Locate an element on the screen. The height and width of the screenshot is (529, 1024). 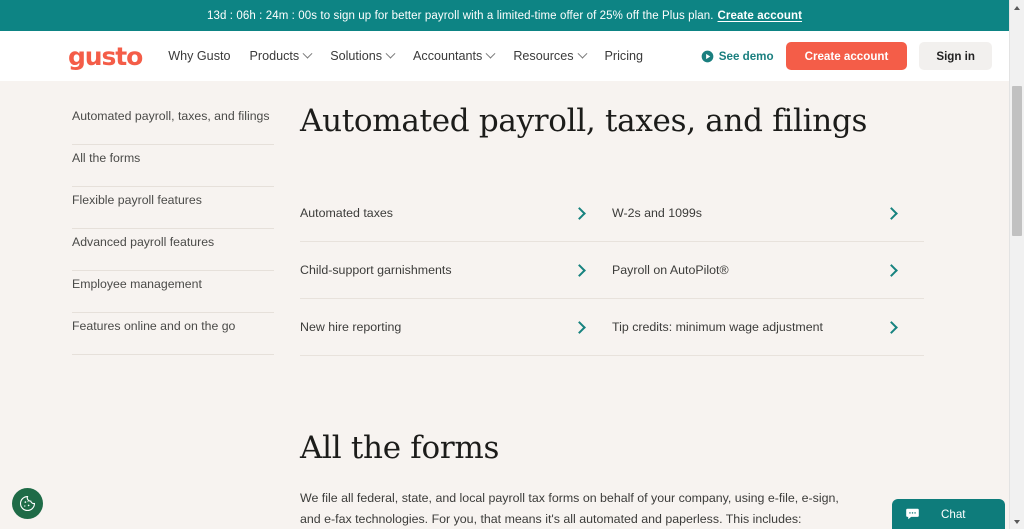
sidebar-item-features-online: Features online and on the go is located at coordinates (173, 334).